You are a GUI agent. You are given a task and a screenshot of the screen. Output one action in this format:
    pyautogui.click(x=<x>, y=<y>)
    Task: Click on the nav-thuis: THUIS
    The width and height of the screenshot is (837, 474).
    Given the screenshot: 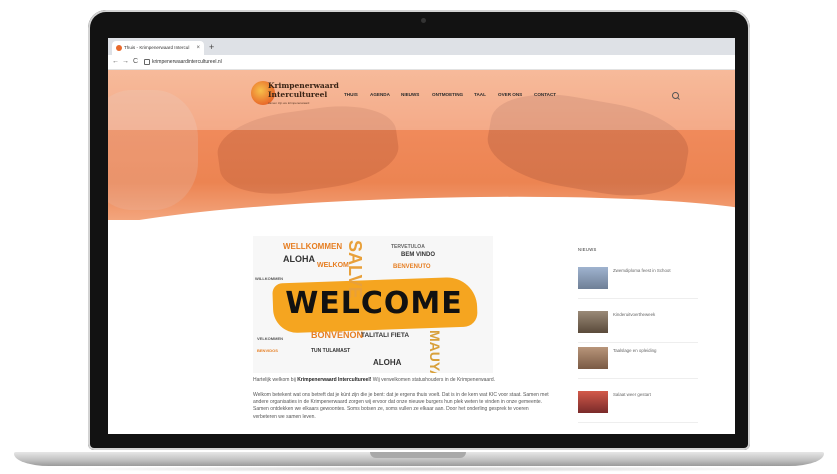 What is the action you would take?
    pyautogui.click(x=351, y=94)
    